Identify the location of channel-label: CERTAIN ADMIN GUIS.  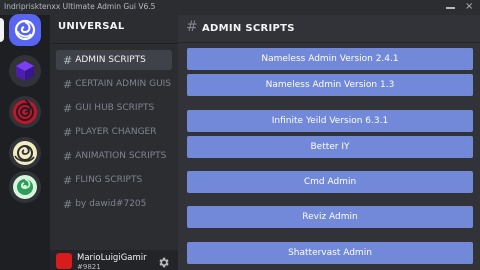
(123, 84).